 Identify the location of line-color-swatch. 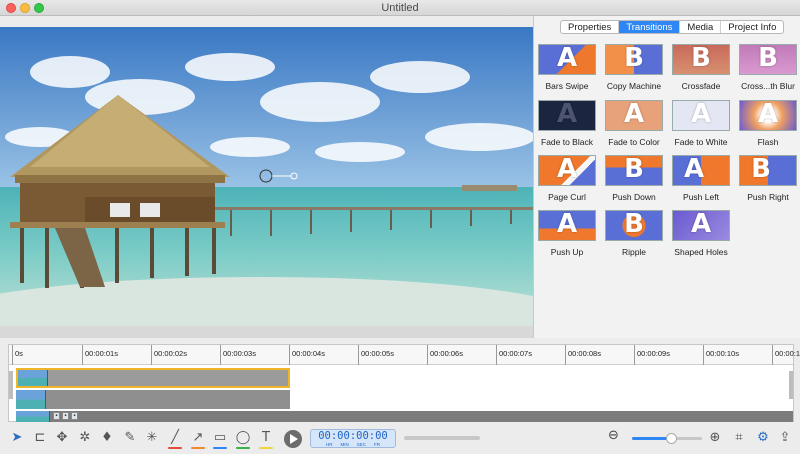
(175, 448).